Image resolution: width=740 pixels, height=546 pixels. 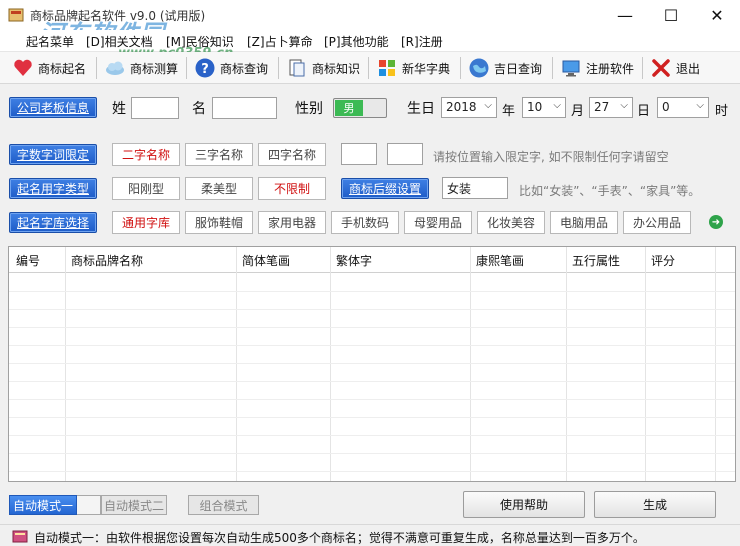 What do you see at coordinates (422, 41) in the screenshot?
I see `menu-item-register: [R]注册` at bounding box center [422, 41].